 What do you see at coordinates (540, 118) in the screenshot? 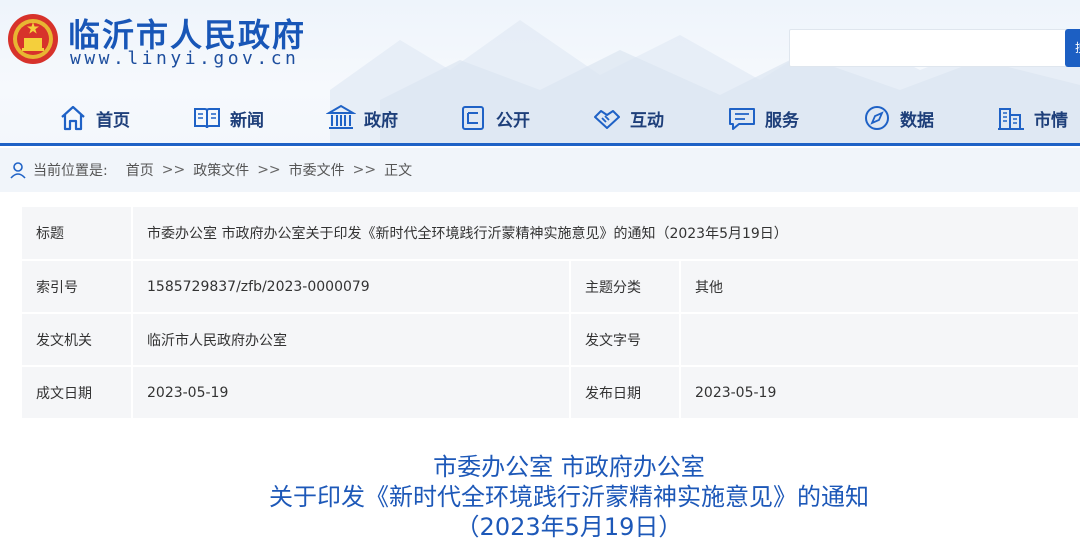
I see `main-nav: 首页 新闻 政府 公开 互动 服务 数据 市情` at bounding box center [540, 118].